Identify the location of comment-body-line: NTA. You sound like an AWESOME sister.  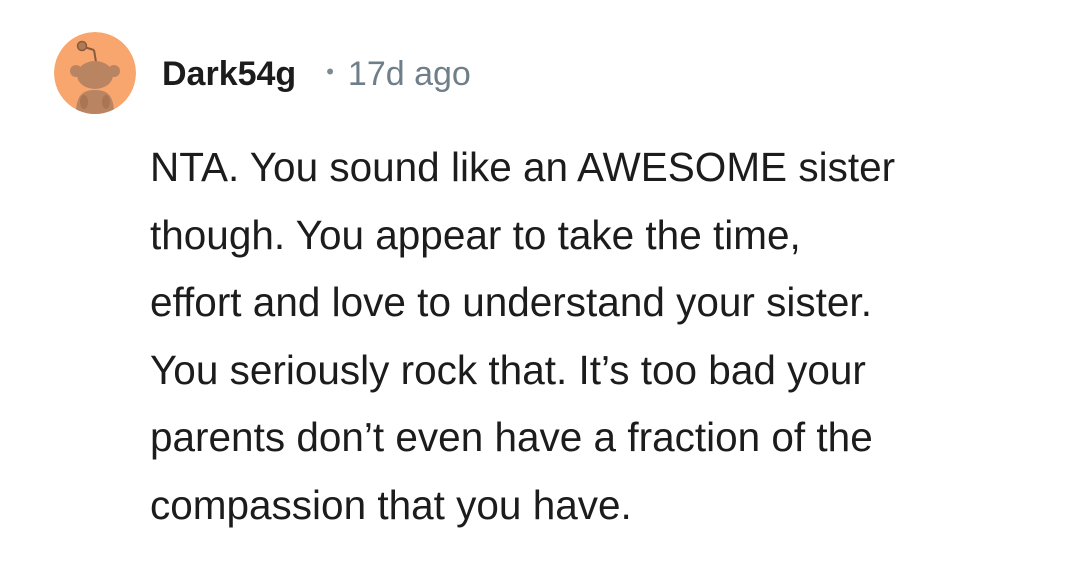
(523, 167).